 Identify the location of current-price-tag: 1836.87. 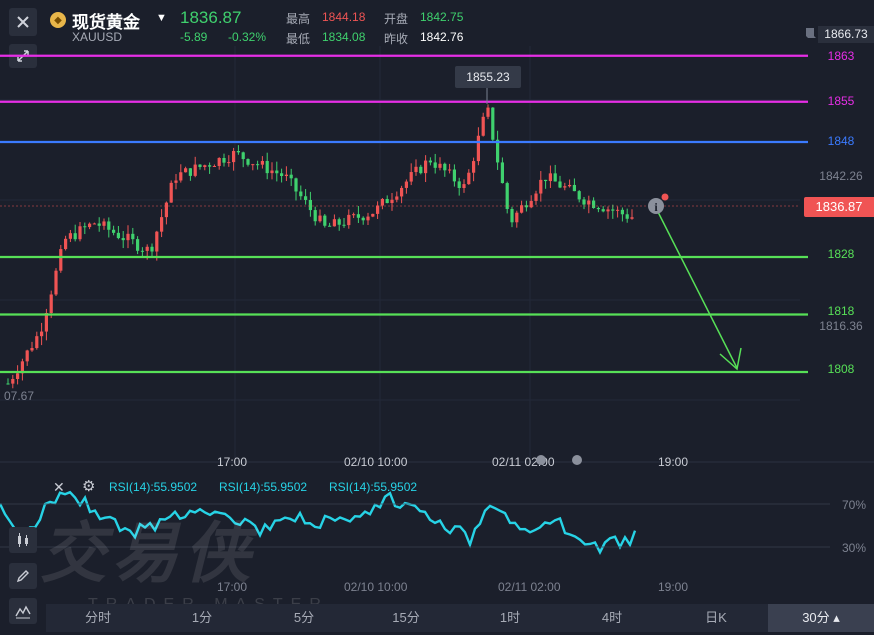
(839, 207).